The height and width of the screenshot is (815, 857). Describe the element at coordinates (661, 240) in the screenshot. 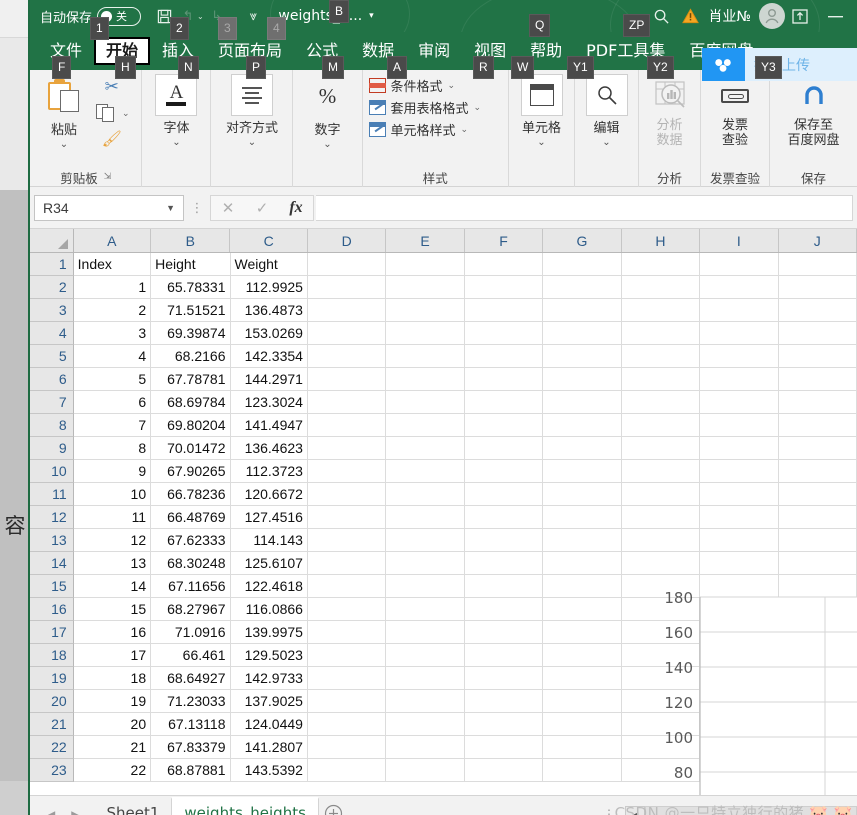

I see `column-header-h: H` at that location.